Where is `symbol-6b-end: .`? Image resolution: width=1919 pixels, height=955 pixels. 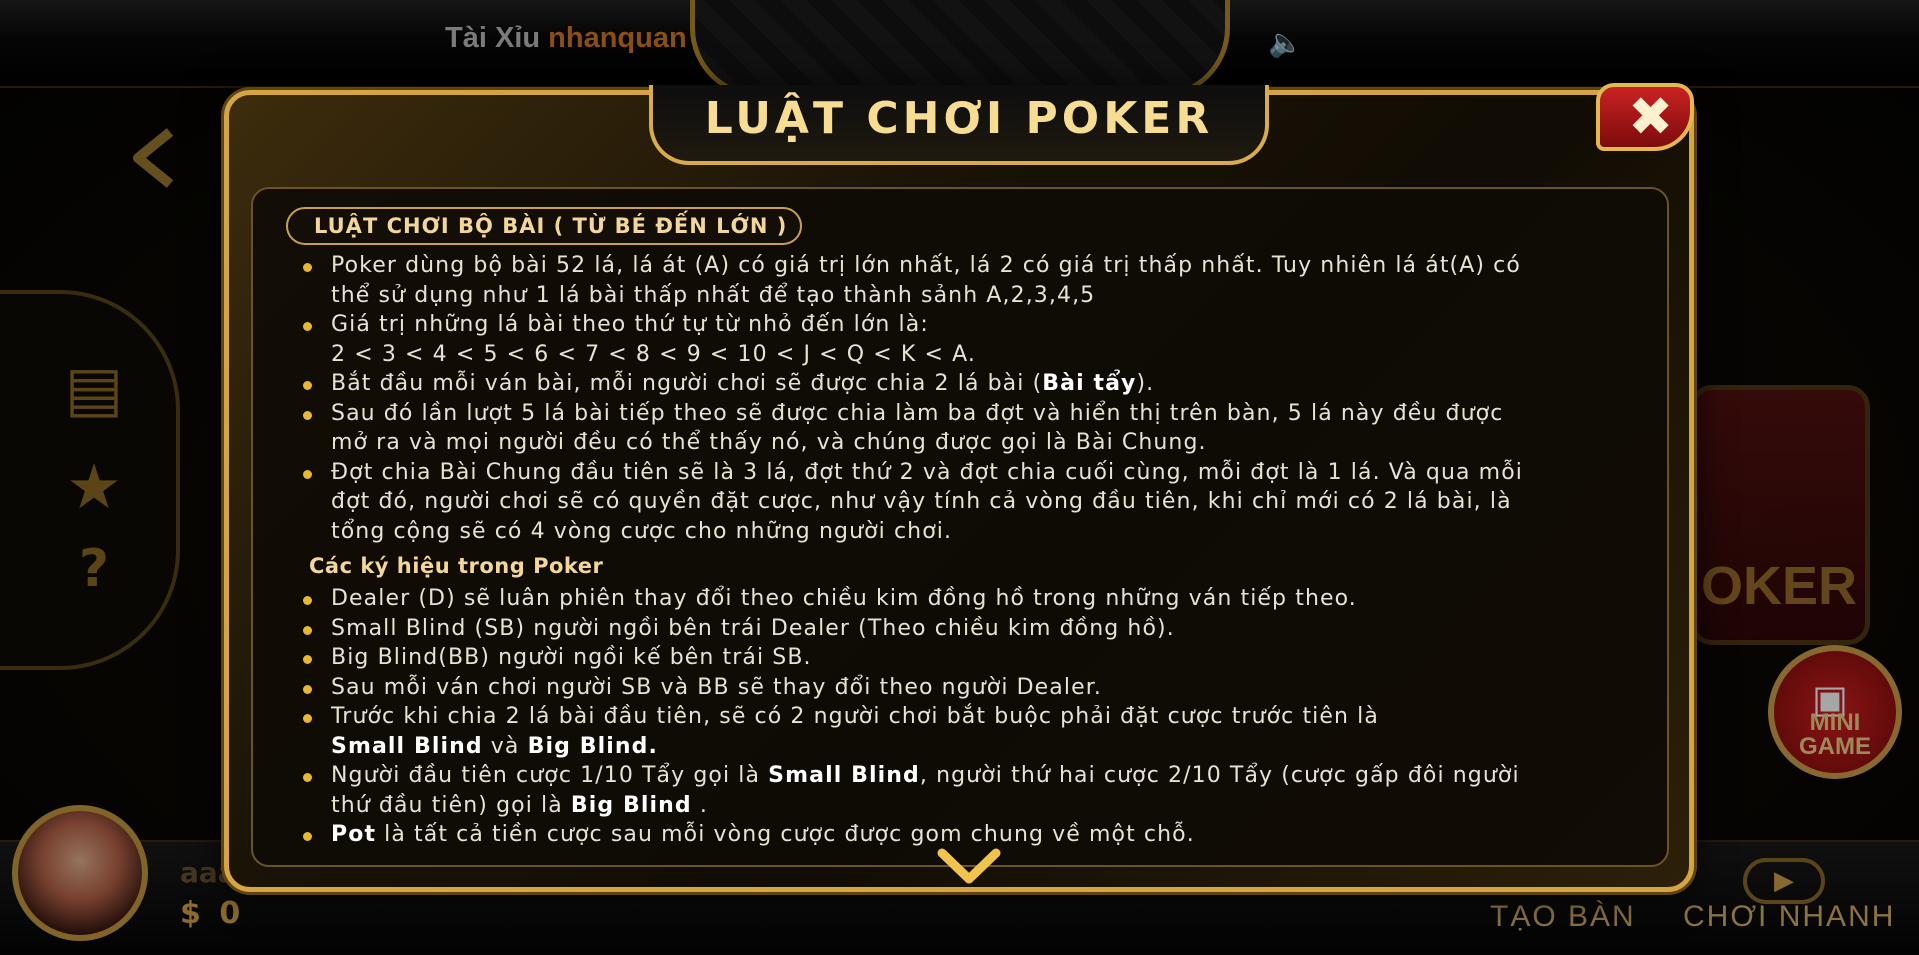 symbol-6b-end: . is located at coordinates (699, 805).